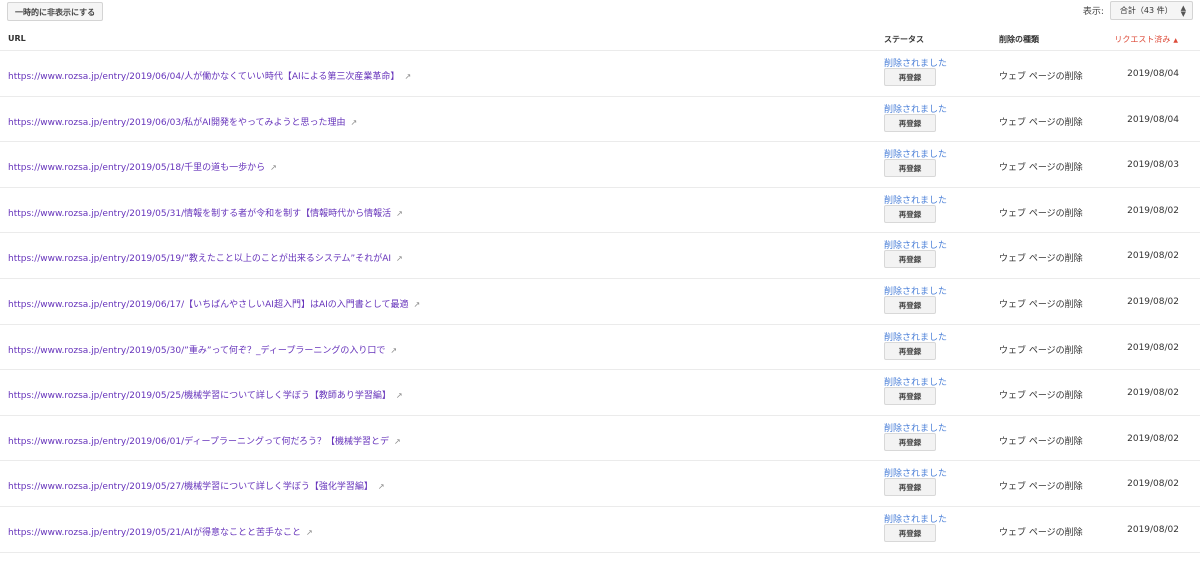  Describe the element at coordinates (1175, 40) in the screenshot. I see `sort-ascending-icon: ▲` at that location.